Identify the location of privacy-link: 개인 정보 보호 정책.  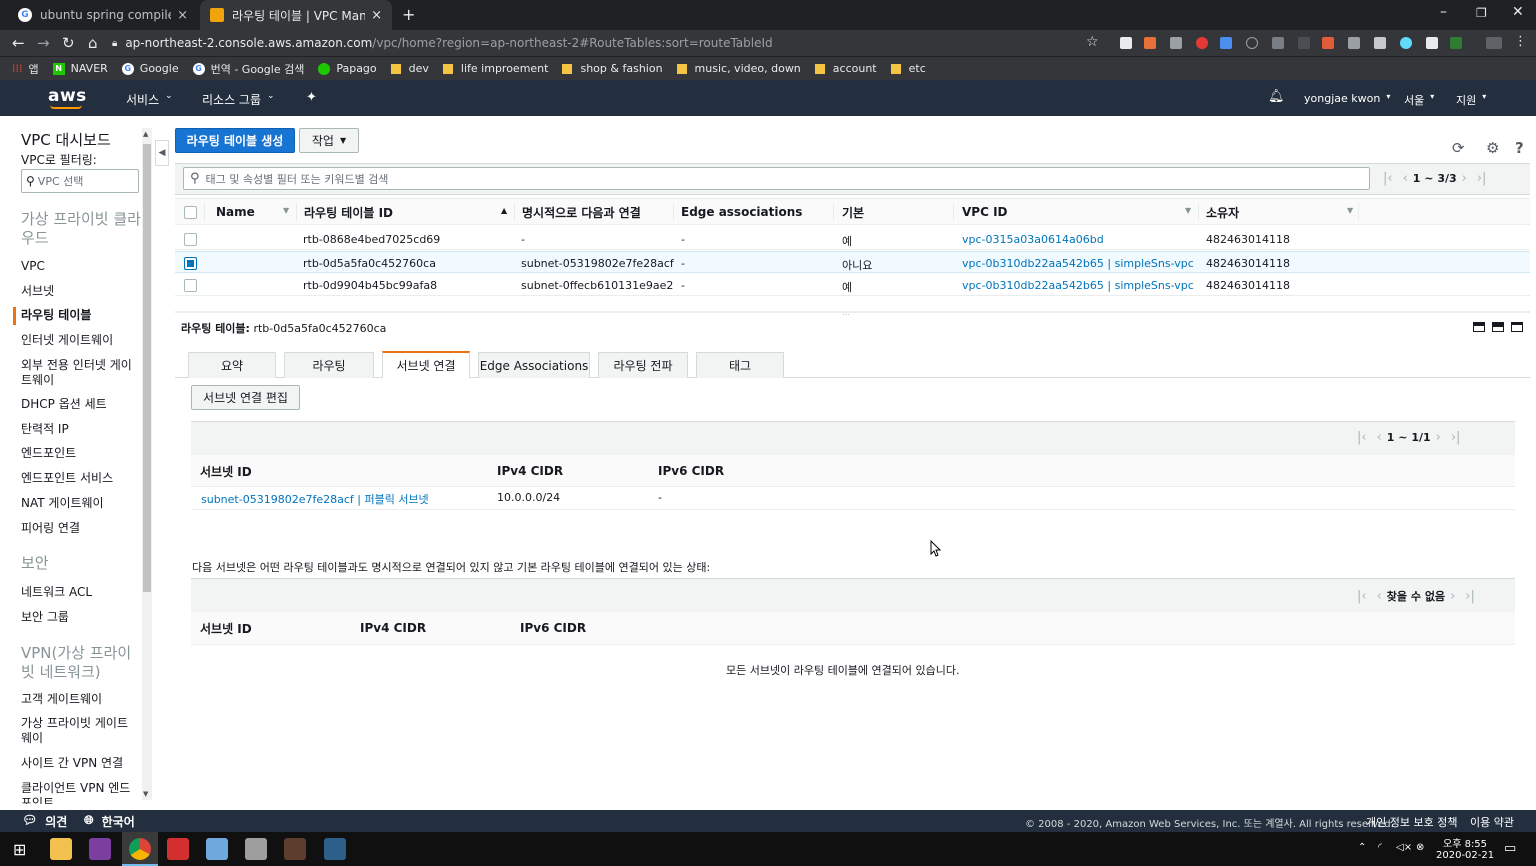
(1411, 822).